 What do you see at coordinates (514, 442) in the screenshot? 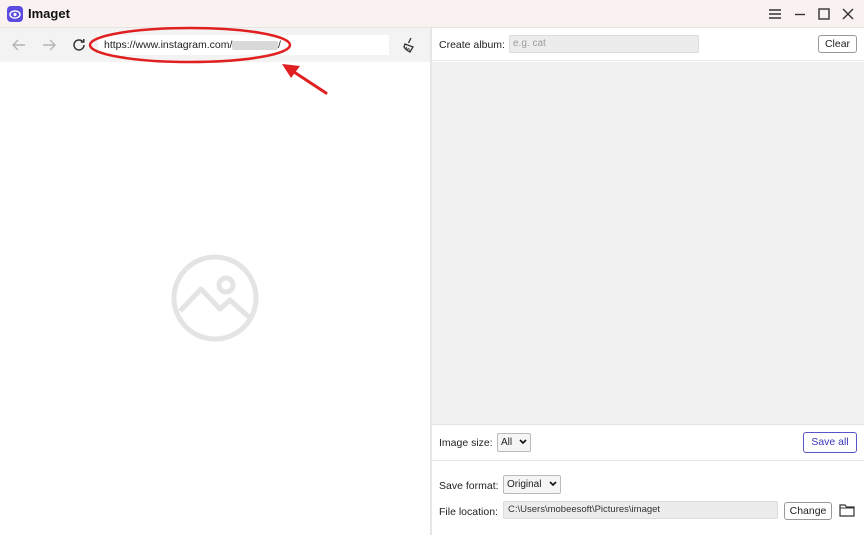
I see `image-size-select: All` at bounding box center [514, 442].